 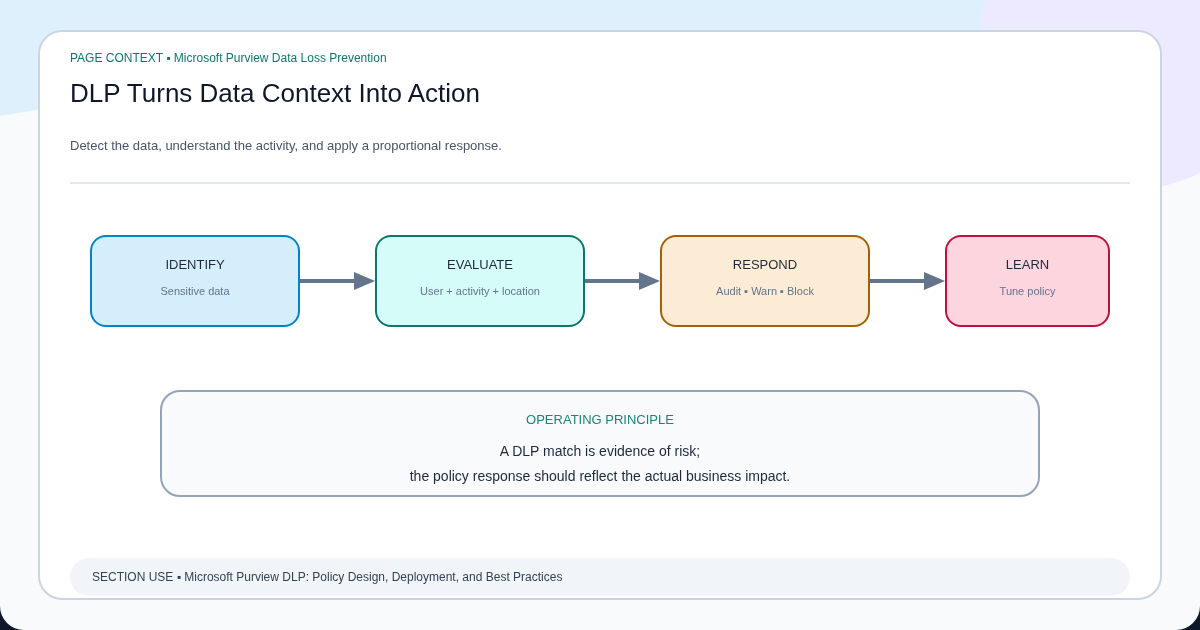 What do you see at coordinates (286, 146) in the screenshot?
I see `page-subtitle: Detect the data, understand the activity, and apply a proportional response.` at bounding box center [286, 146].